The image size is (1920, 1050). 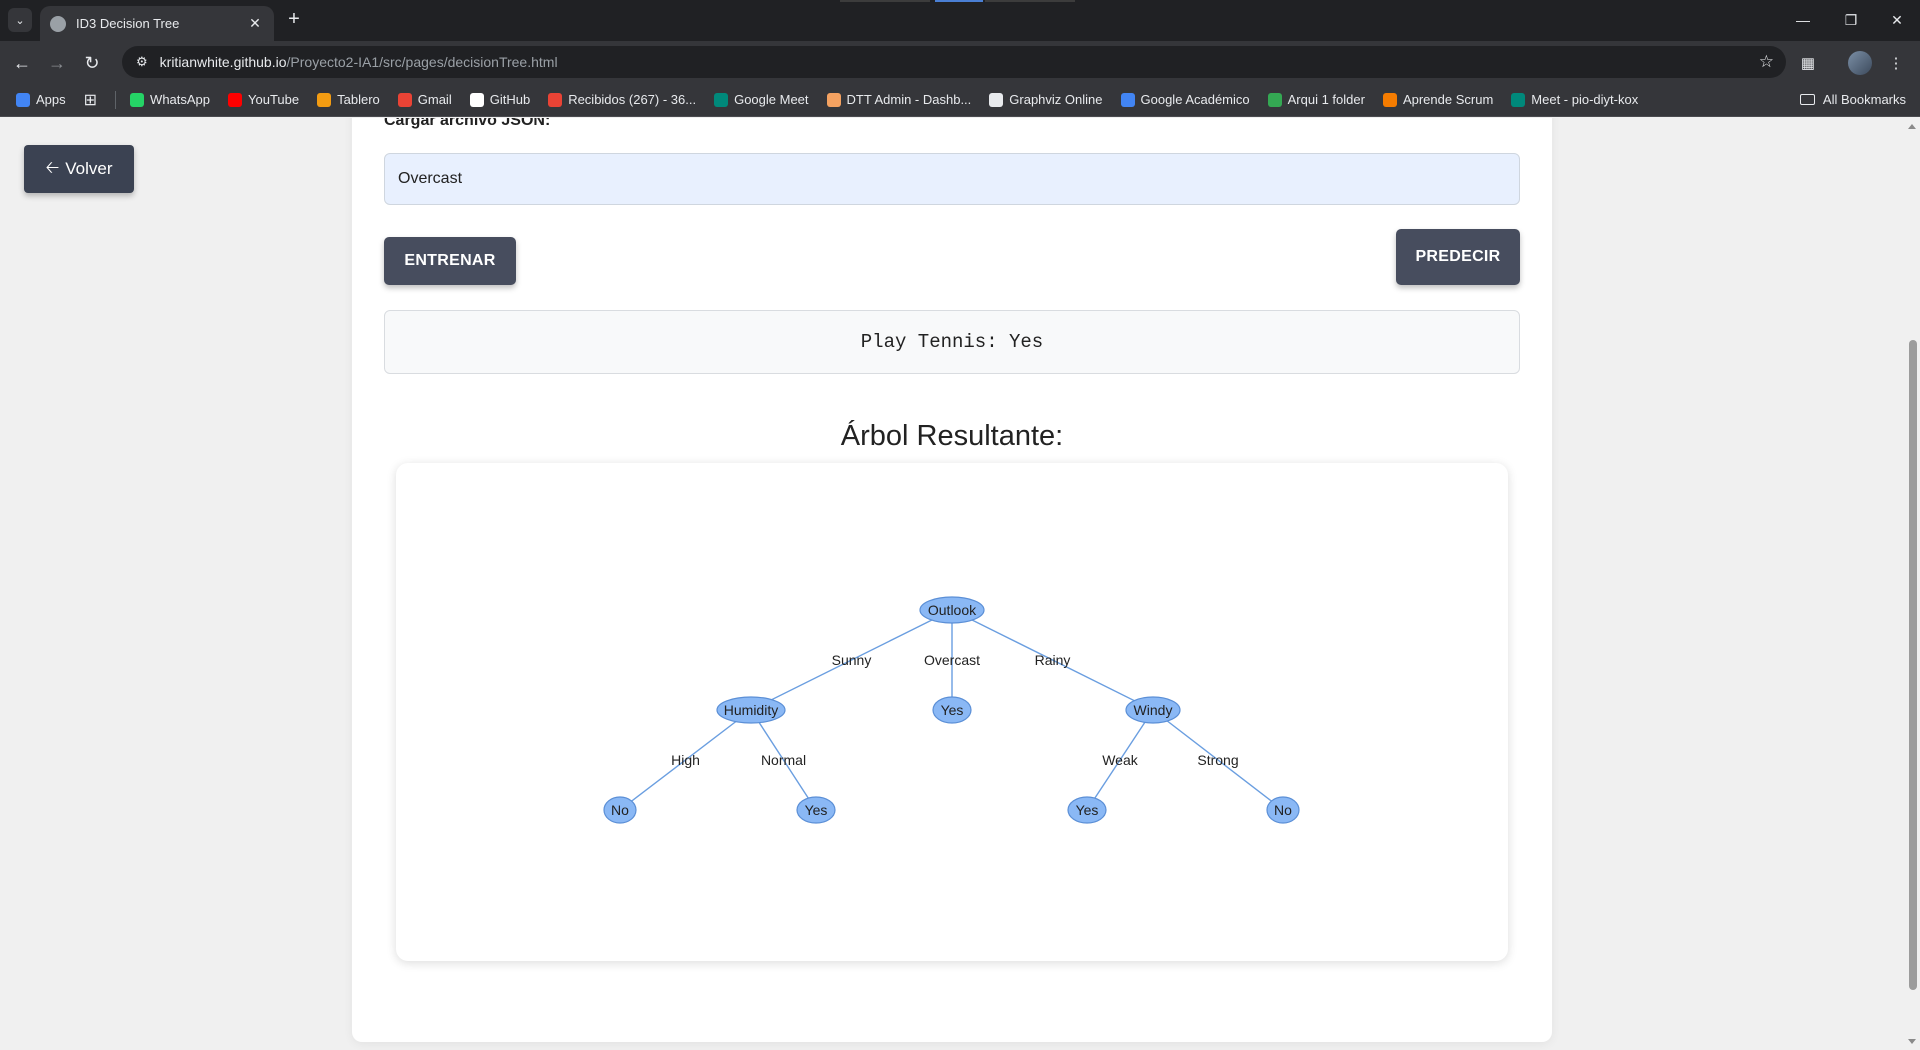 What do you see at coordinates (952, 660) in the screenshot?
I see `edge-label: Overcast` at bounding box center [952, 660].